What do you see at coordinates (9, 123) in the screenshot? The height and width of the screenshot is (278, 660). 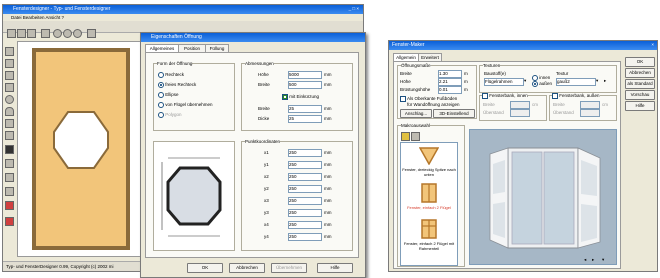 I see `tool-door-icon` at bounding box center [9, 123].